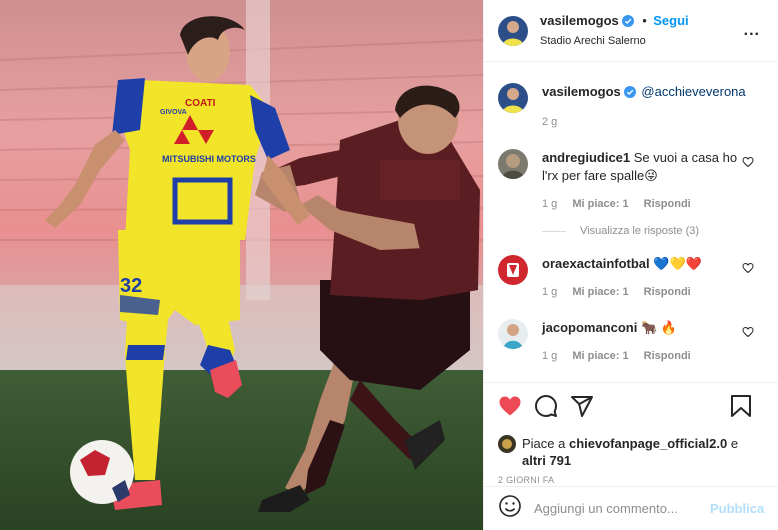 This screenshot has height=530, width=778. Describe the element at coordinates (526, 480) in the screenshot. I see `post-timestamp: 2 GIORNI FA` at that location.